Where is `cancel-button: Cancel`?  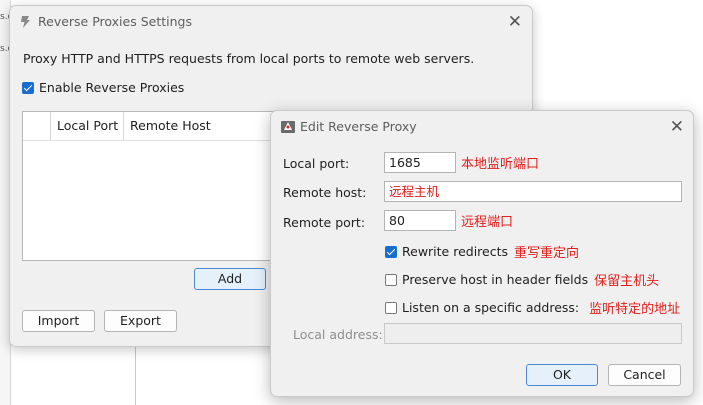 cancel-button: Cancel is located at coordinates (644, 375).